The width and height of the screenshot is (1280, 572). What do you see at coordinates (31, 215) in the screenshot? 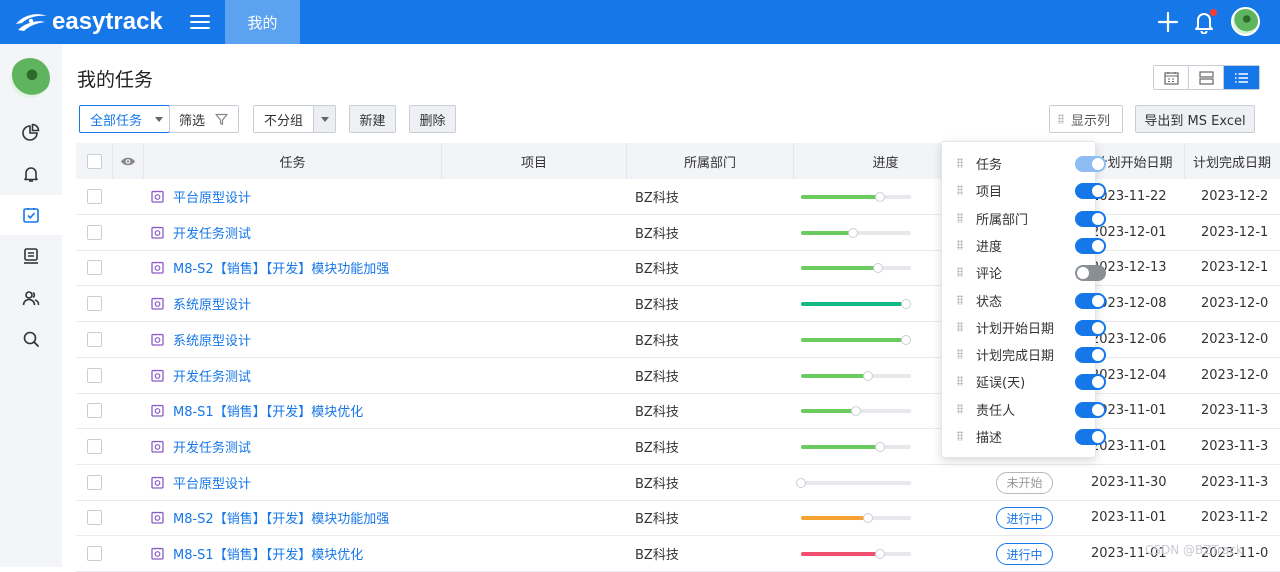
I see `sidebar-item-my-tasks` at bounding box center [31, 215].